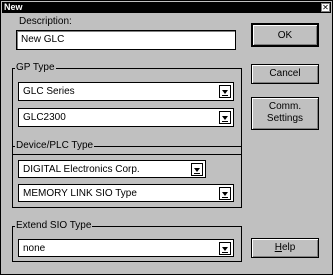 The height and width of the screenshot is (275, 333). What do you see at coordinates (54, 226) in the screenshot?
I see `extend-sio-label: Extend SIO Type` at bounding box center [54, 226].